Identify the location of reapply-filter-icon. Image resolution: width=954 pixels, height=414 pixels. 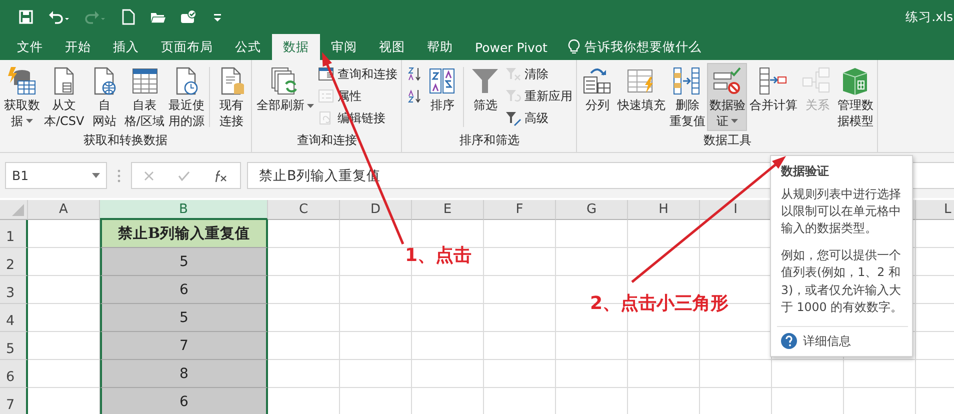
(513, 96).